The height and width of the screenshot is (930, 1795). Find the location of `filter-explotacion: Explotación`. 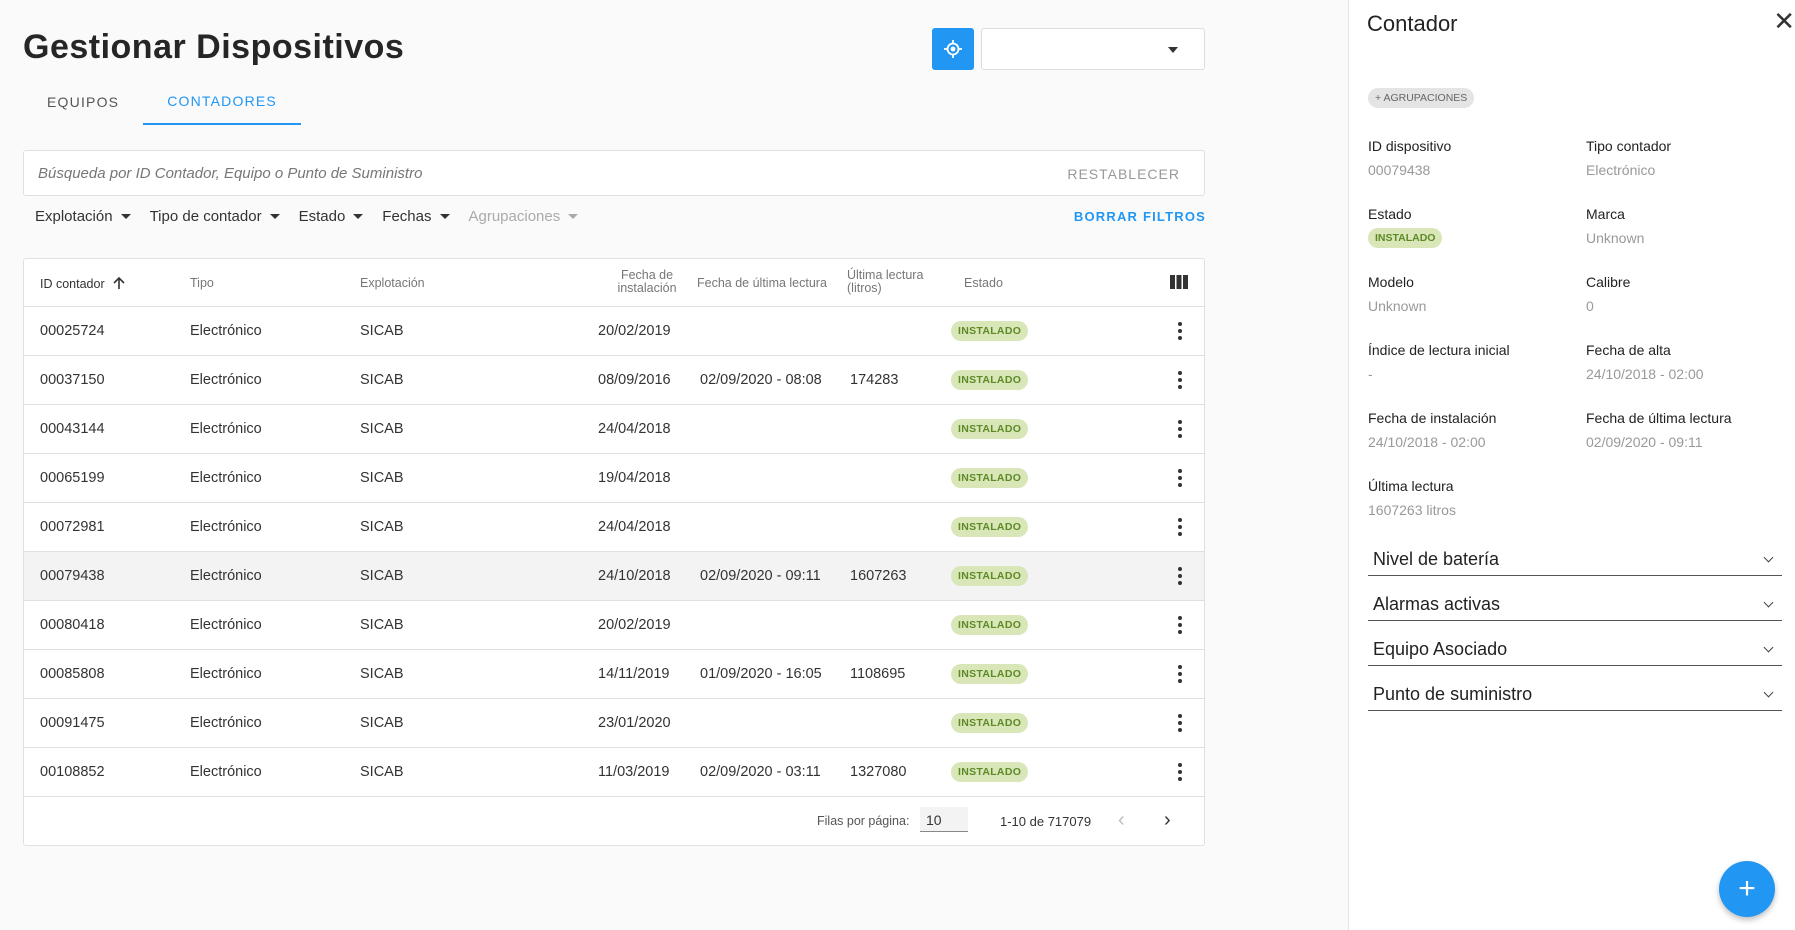

filter-explotacion: Explotación is located at coordinates (83, 216).